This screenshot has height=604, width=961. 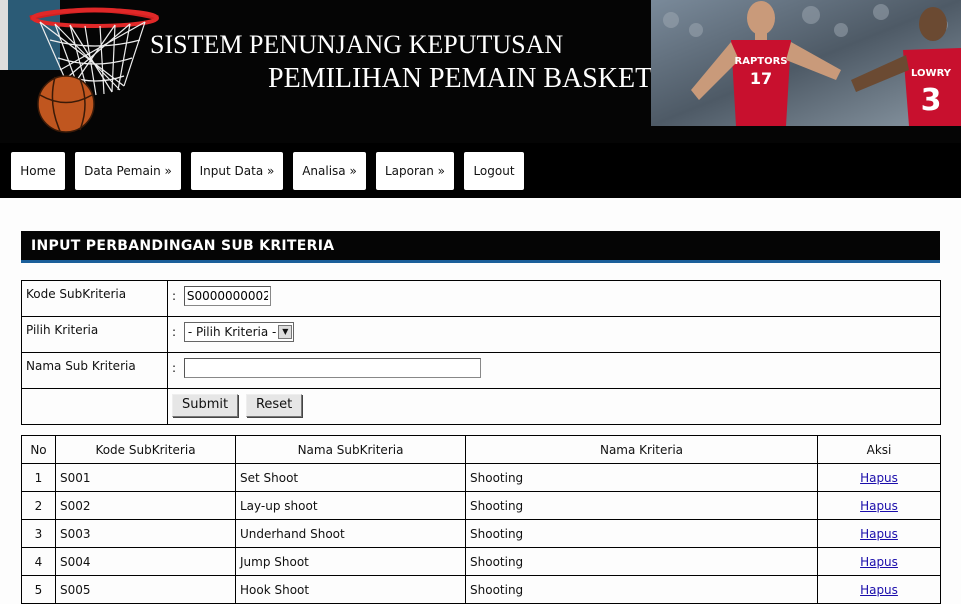 What do you see at coordinates (38, 477) in the screenshot?
I see `cell-no: 1` at bounding box center [38, 477].